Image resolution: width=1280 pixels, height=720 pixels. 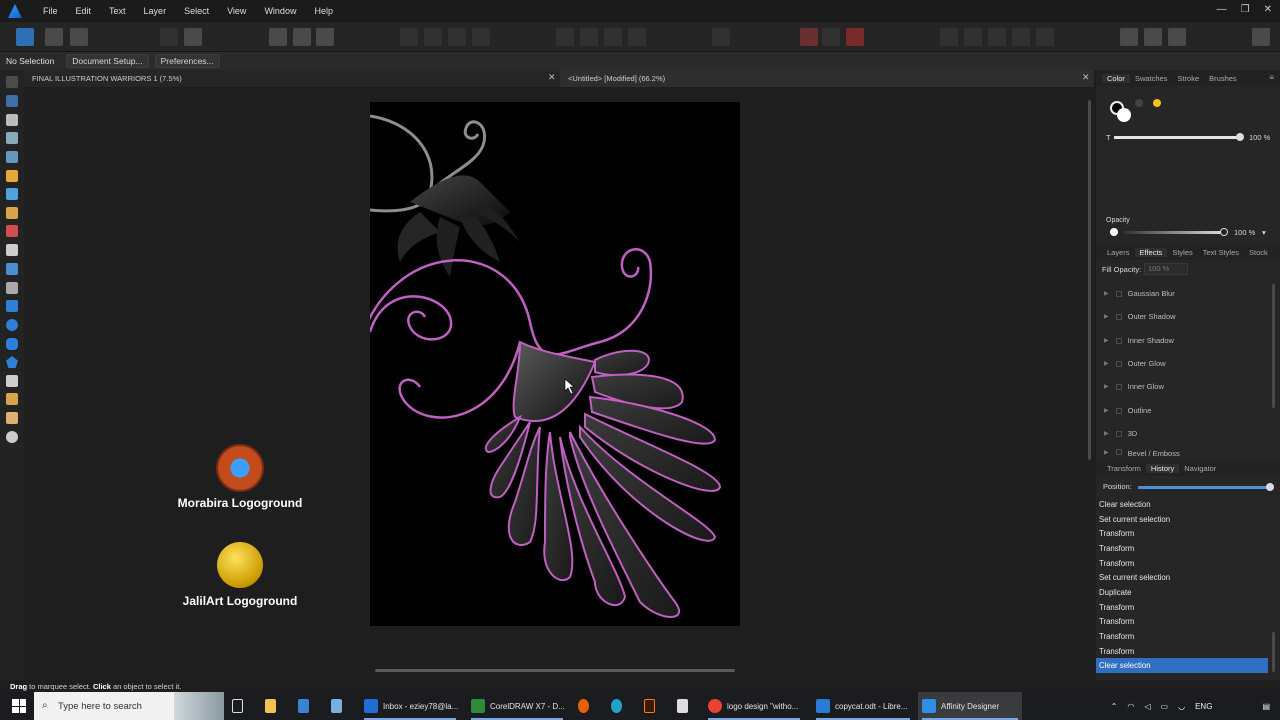 I want to click on effect-outline: ▶ Outline, so click(x=1182, y=410).